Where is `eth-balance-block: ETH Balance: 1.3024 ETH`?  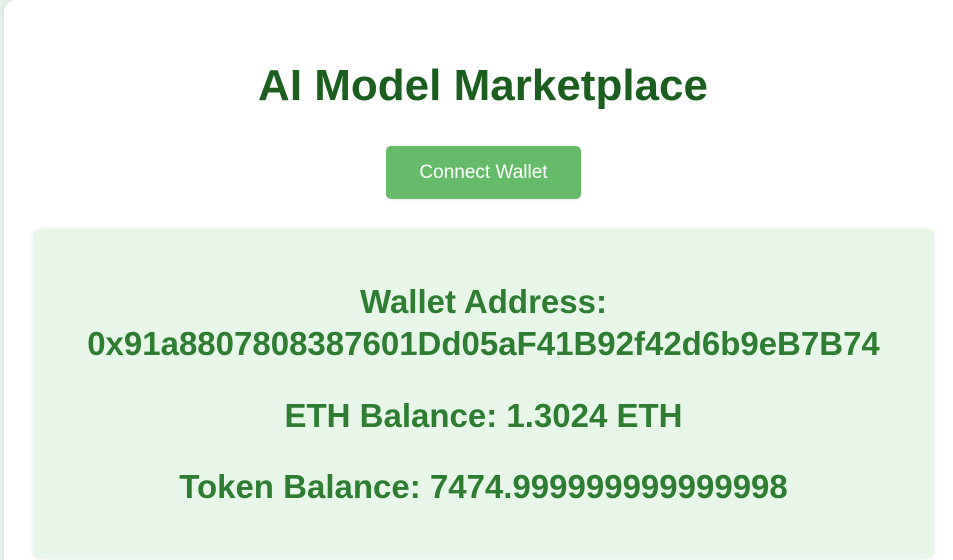 eth-balance-block: ETH Balance: 1.3024 ETH is located at coordinates (483, 416).